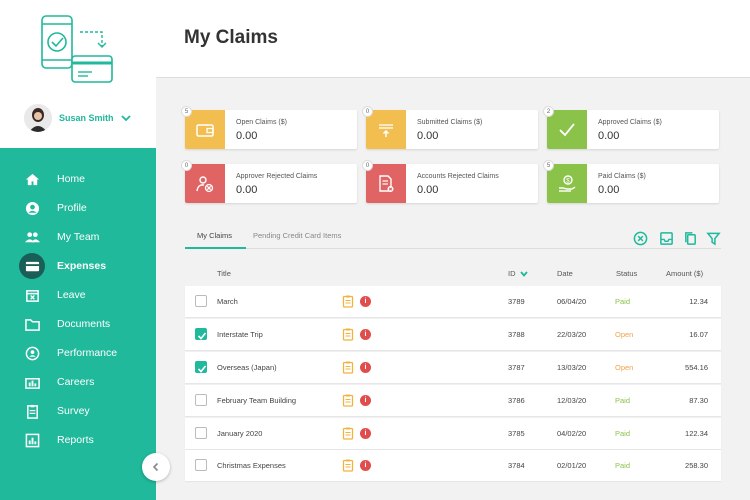 Image resolution: width=750 pixels, height=500 pixels. Describe the element at coordinates (684, 273) in the screenshot. I see `column-header-amount: Amount ($)` at that location.